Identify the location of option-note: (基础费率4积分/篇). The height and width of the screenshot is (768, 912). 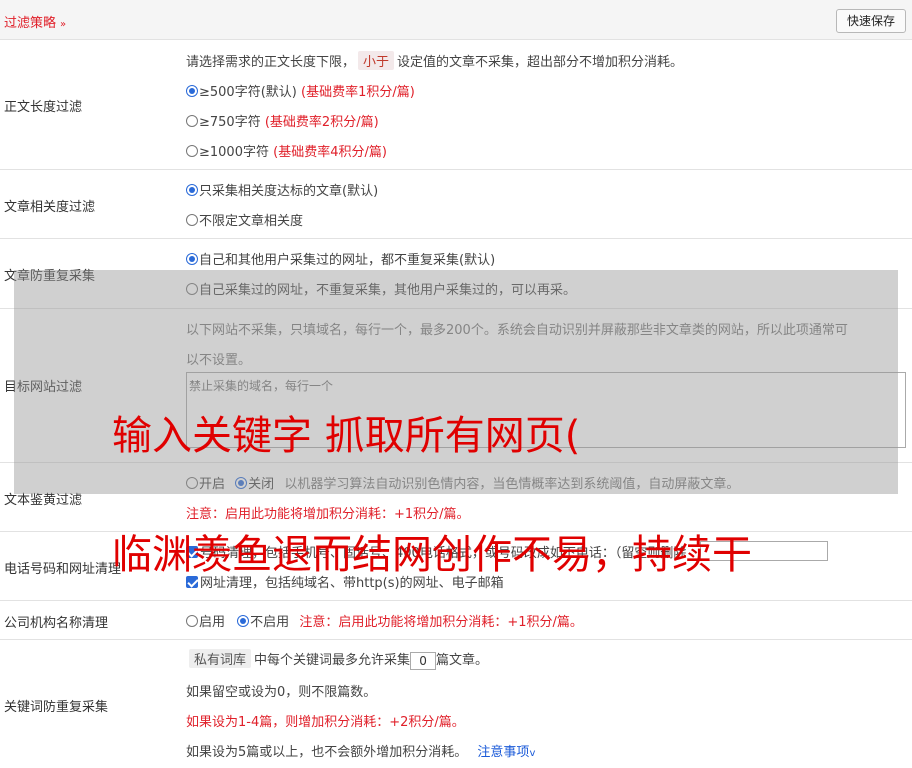
(330, 152).